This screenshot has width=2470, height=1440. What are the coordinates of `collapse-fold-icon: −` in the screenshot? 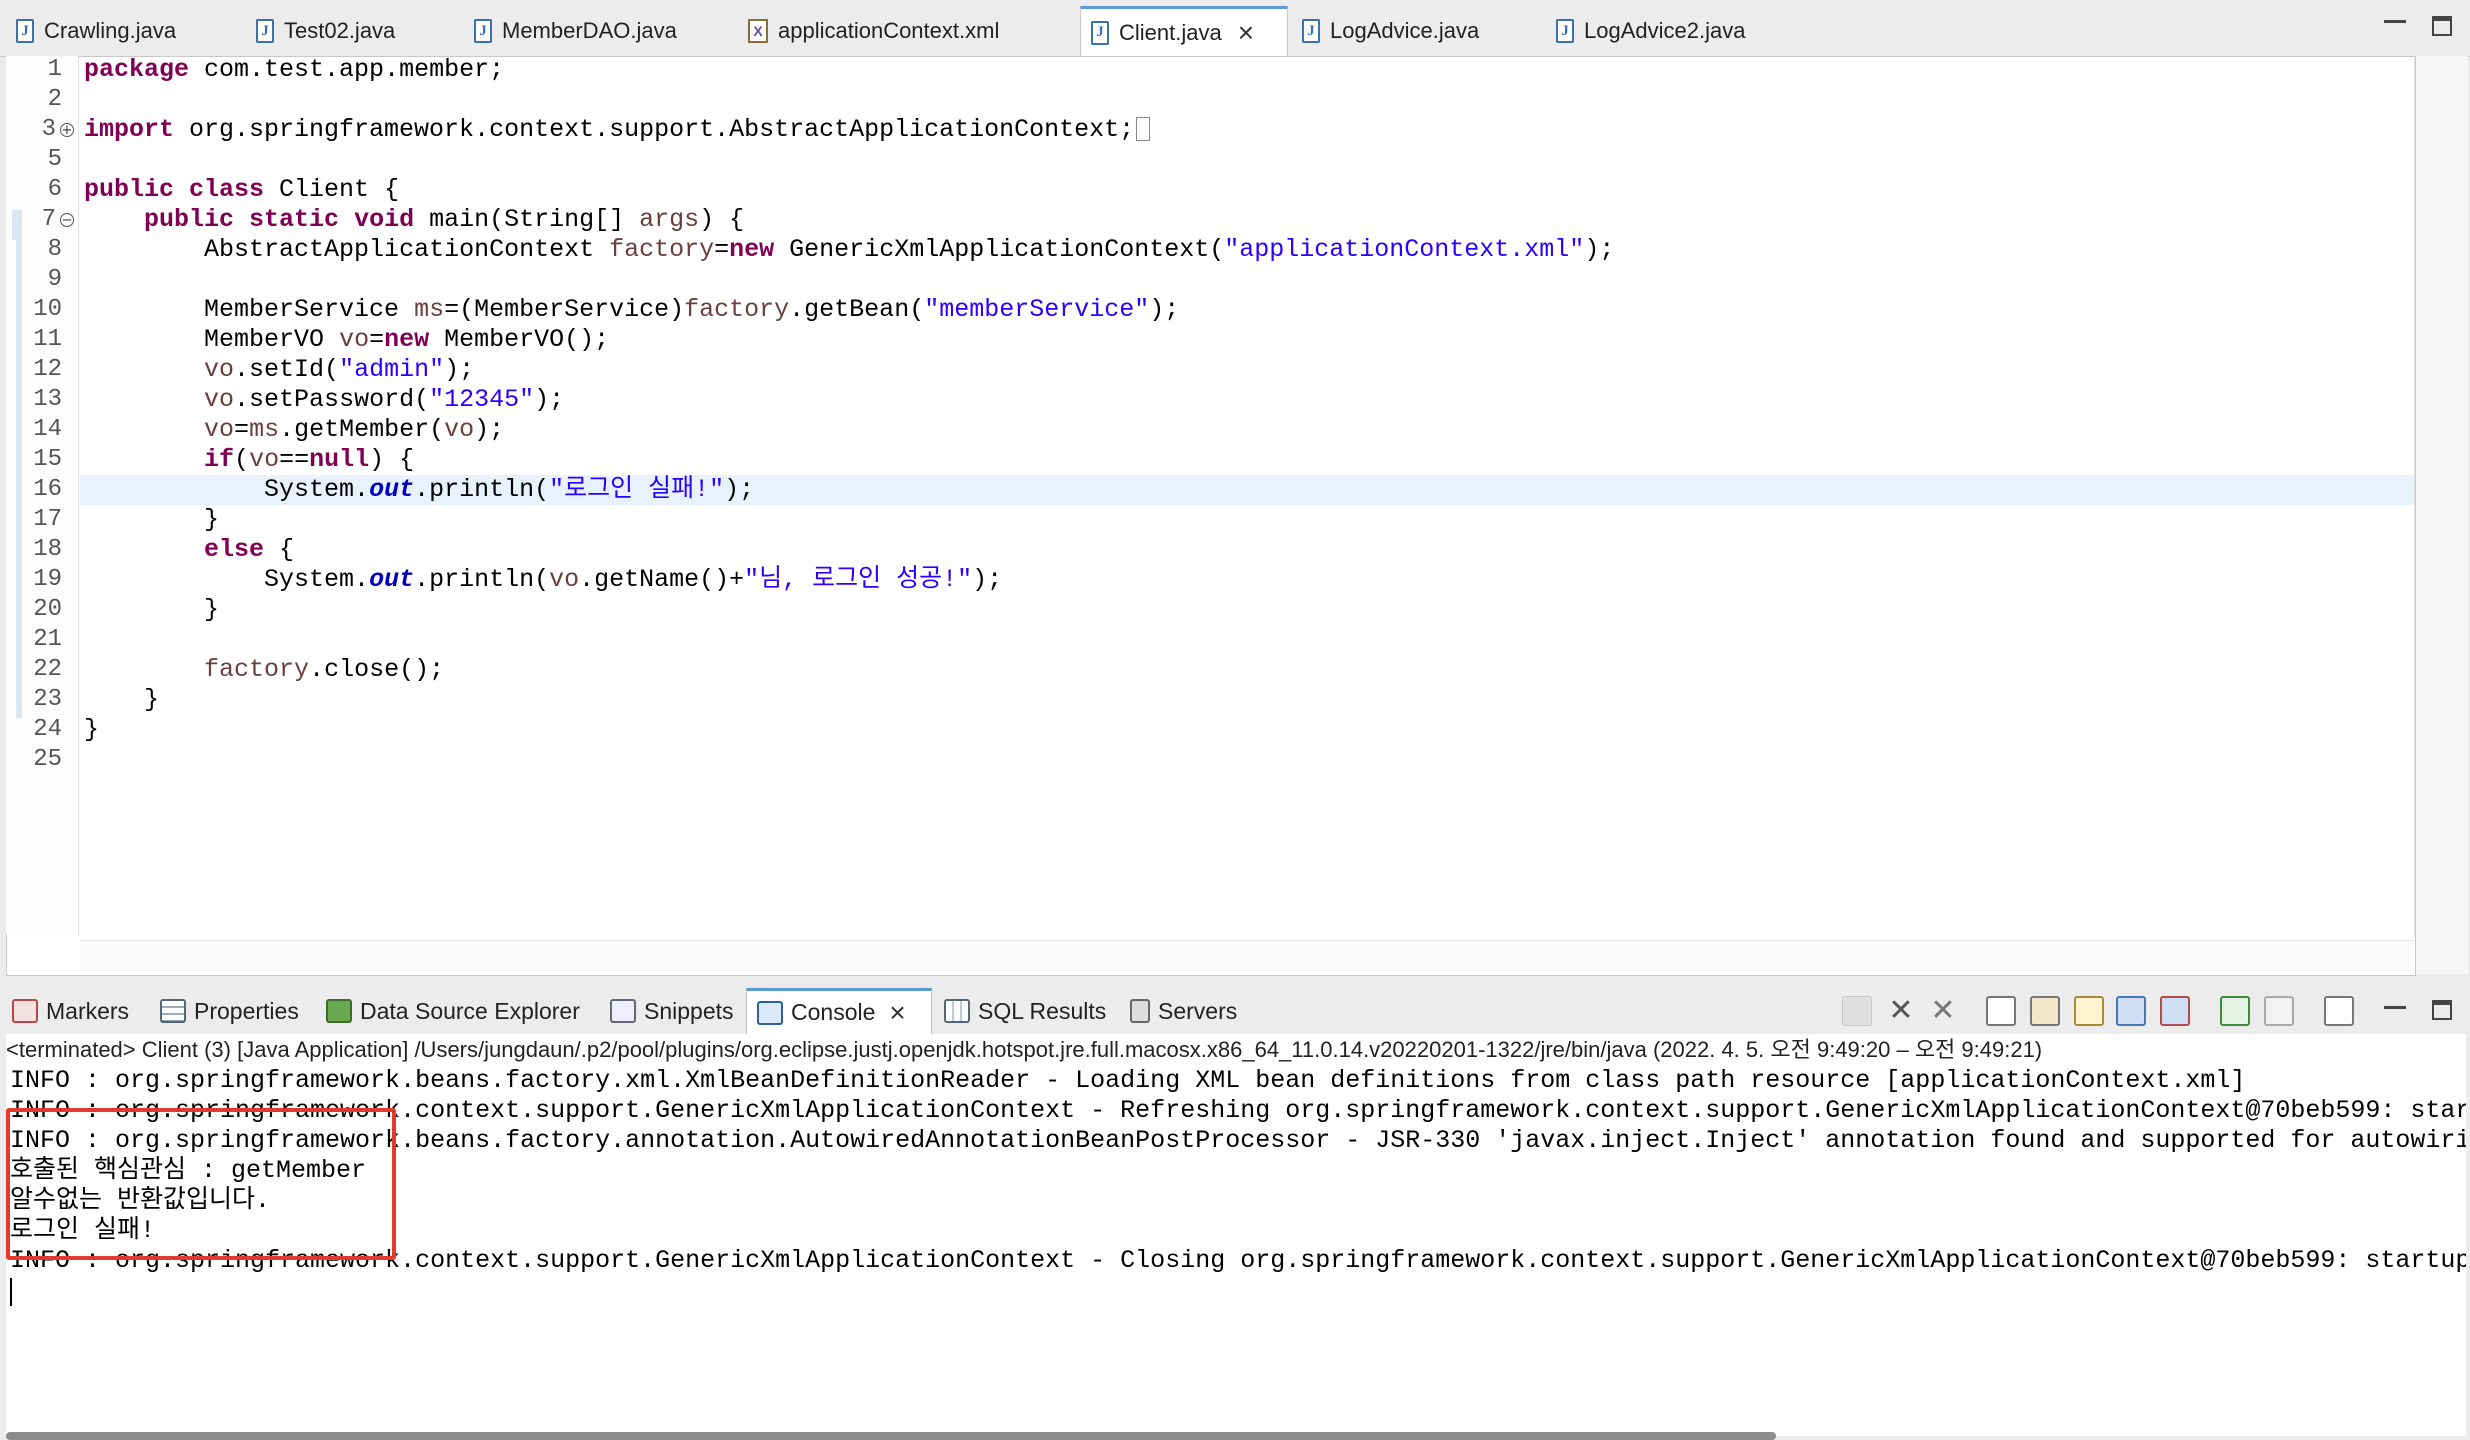 It's located at (67, 220).